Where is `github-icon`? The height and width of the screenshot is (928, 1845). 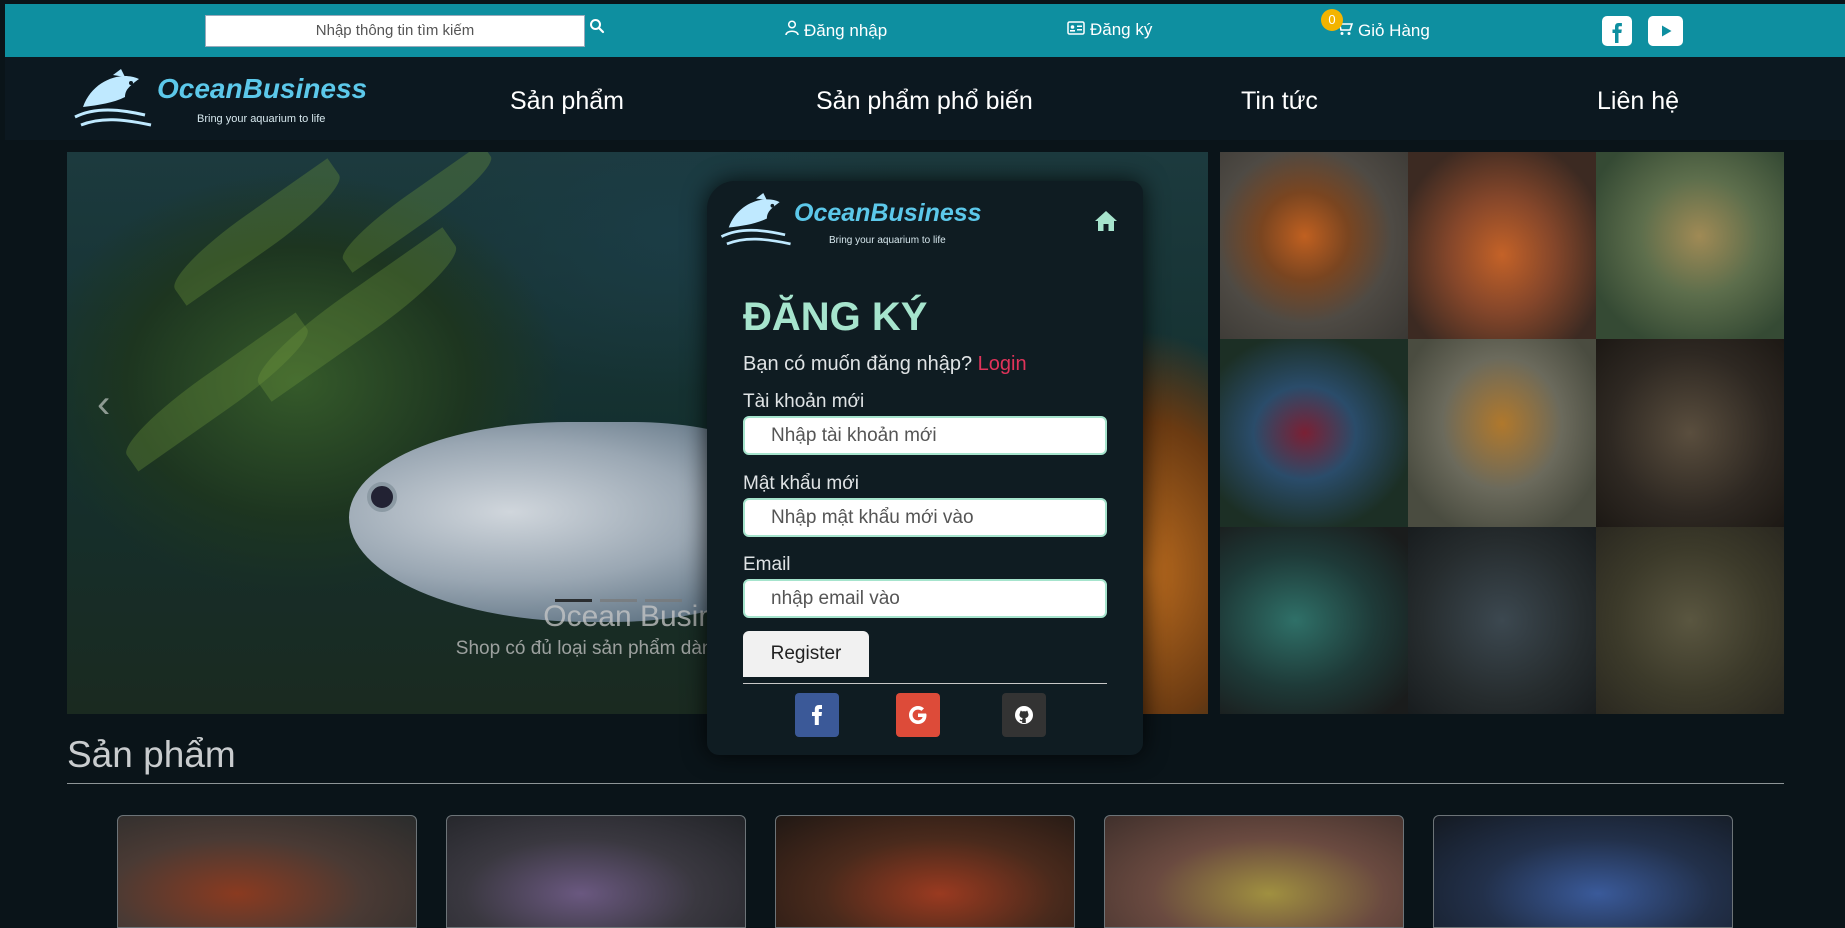
github-icon is located at coordinates (1024, 715).